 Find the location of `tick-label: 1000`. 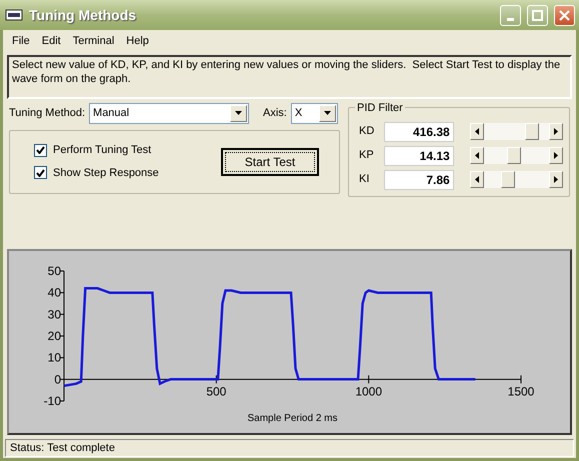

tick-label: 1000 is located at coordinates (368, 391).